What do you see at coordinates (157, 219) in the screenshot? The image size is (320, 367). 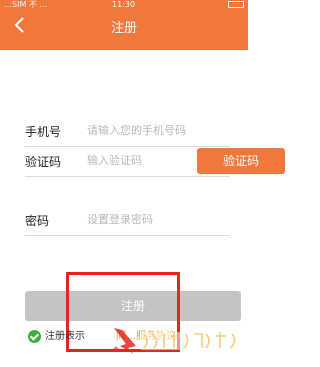 I see `password-input` at bounding box center [157, 219].